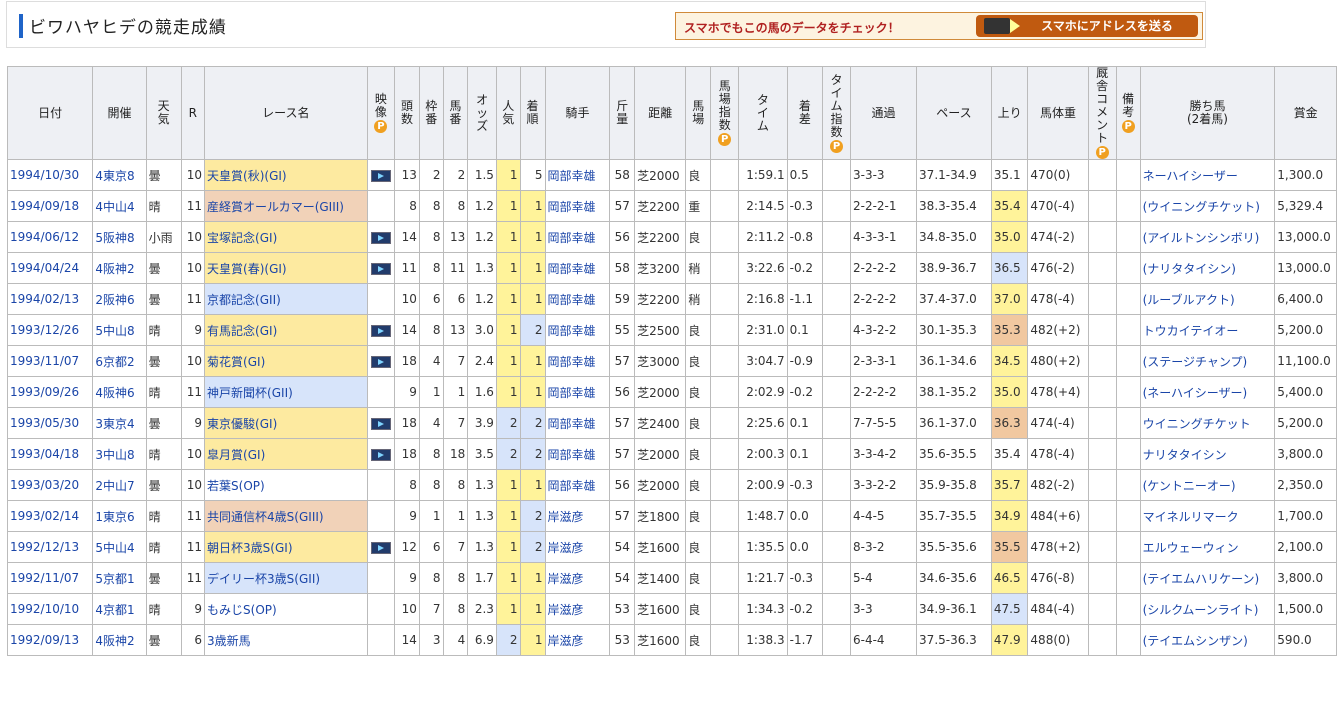  What do you see at coordinates (1189, 269) in the screenshot?
I see `winner-link: (ナリタタイシン)` at bounding box center [1189, 269].